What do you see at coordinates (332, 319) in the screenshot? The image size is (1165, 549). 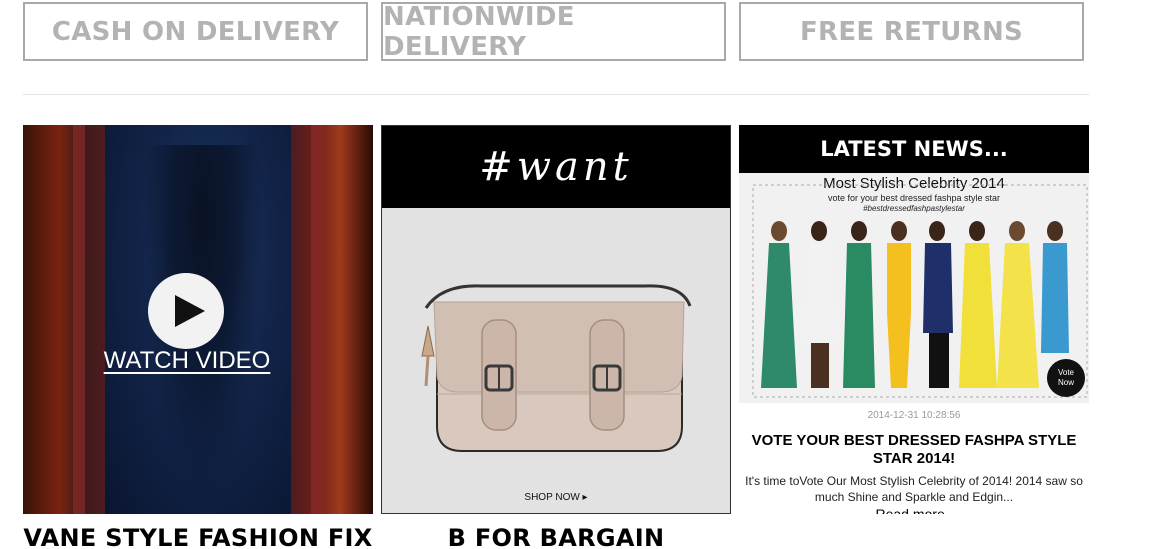 I see `video-background-right` at bounding box center [332, 319].